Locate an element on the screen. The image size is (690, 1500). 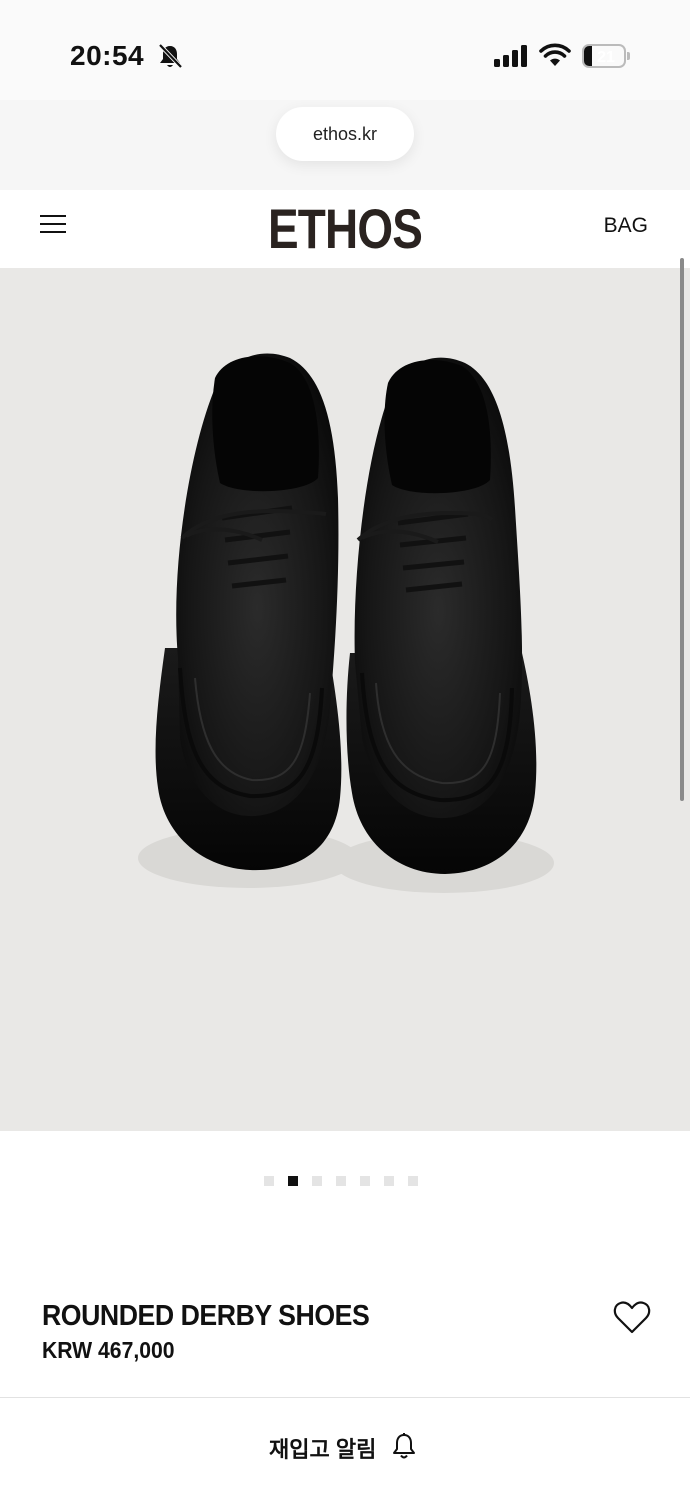
bag-link: BAG is located at coordinates (626, 226).